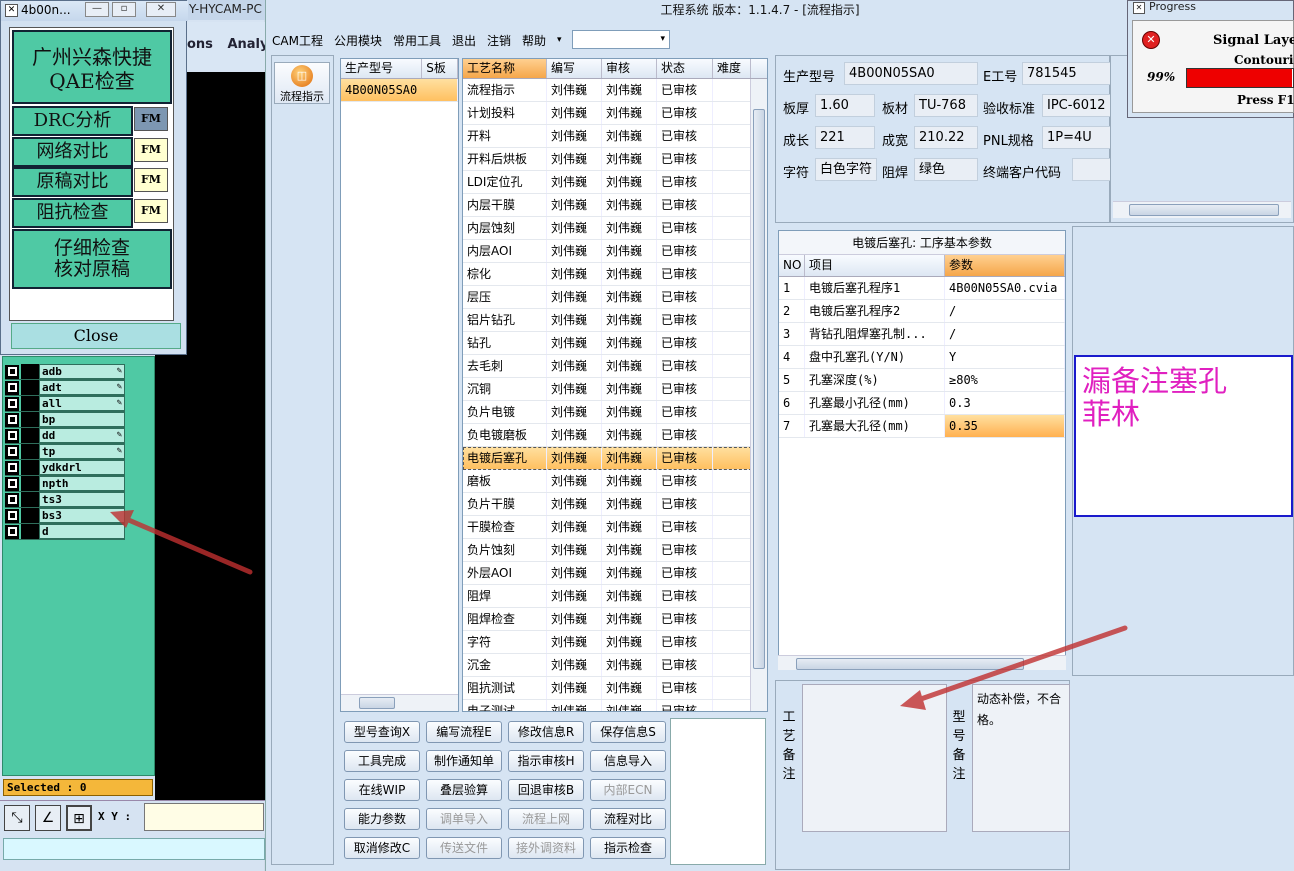 The height and width of the screenshot is (871, 1294). What do you see at coordinates (913, 700) in the screenshot?
I see `arrow-head-remark` at bounding box center [913, 700].